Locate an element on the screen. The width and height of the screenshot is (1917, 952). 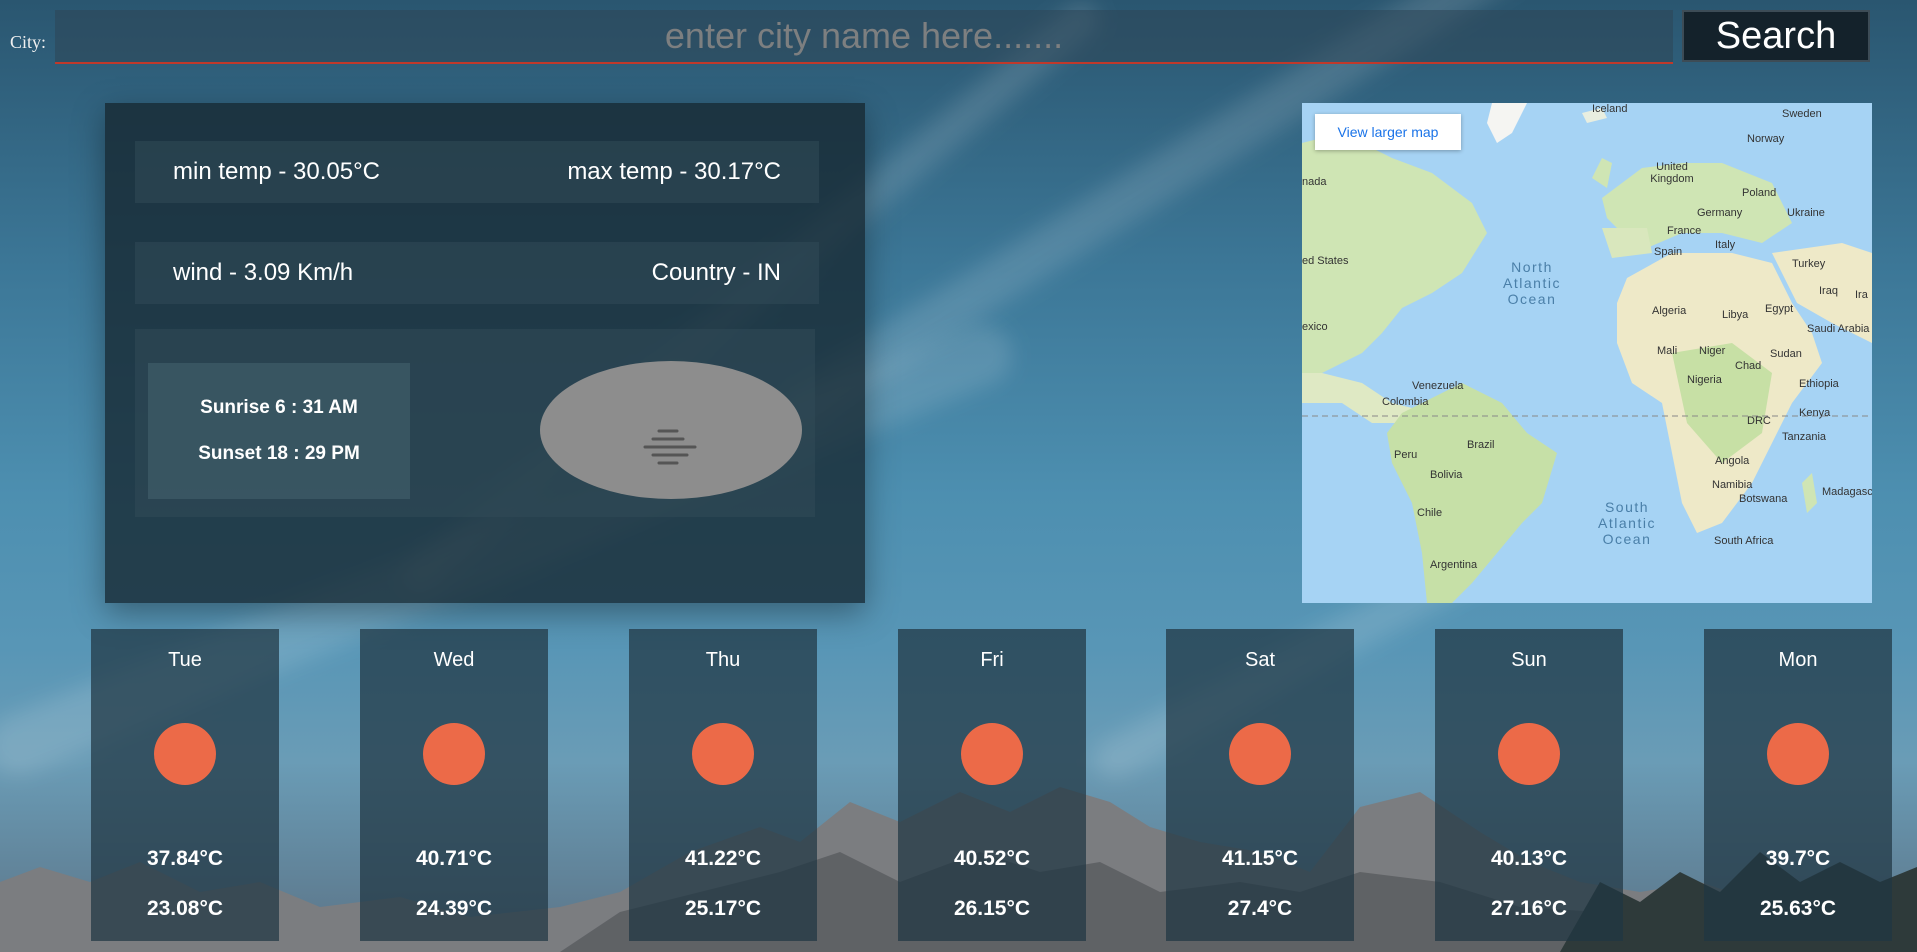
sun-times-section: Sunrise 6 : 31 AM Sunset 18 : 29 PM is located at coordinates (475, 423).